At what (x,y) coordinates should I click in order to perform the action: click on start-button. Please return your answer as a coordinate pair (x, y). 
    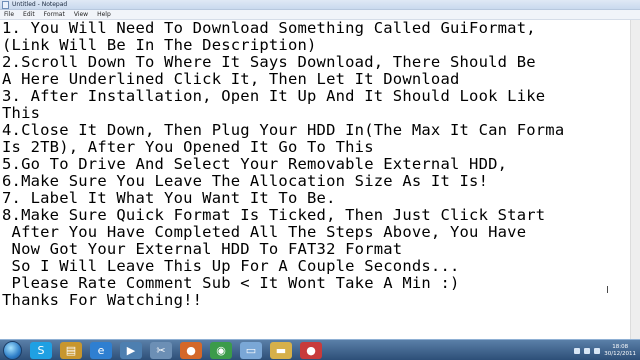
    Looking at the image, I should click on (12, 350).